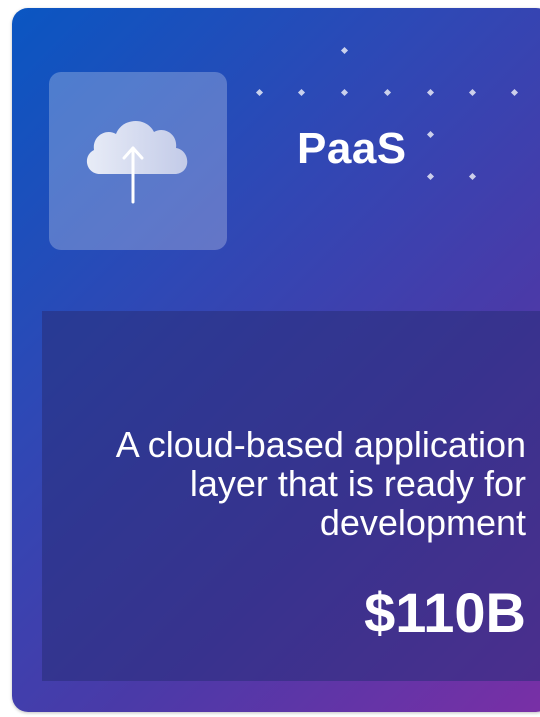 Image resolution: width=540 pixels, height=717 pixels. I want to click on market-value: $110B, so click(445, 612).